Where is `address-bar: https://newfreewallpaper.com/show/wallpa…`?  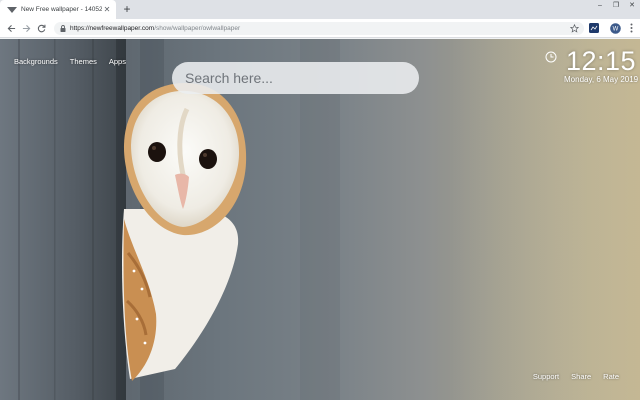
address-bar: https://newfreewallpaper.com/show/wallpa… is located at coordinates (319, 28).